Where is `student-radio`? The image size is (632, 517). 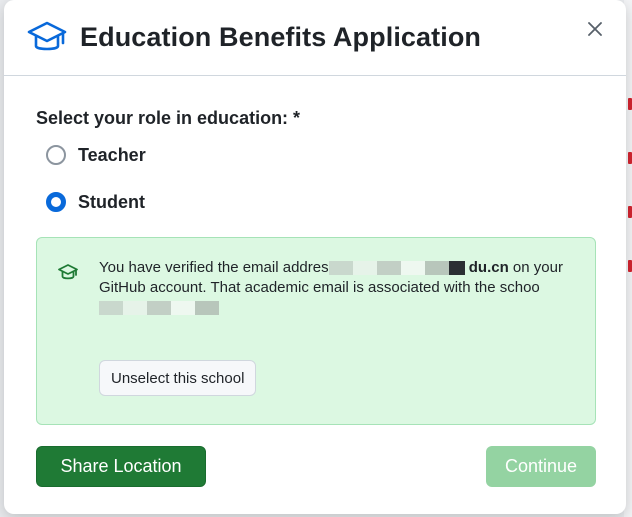 student-radio is located at coordinates (56, 202).